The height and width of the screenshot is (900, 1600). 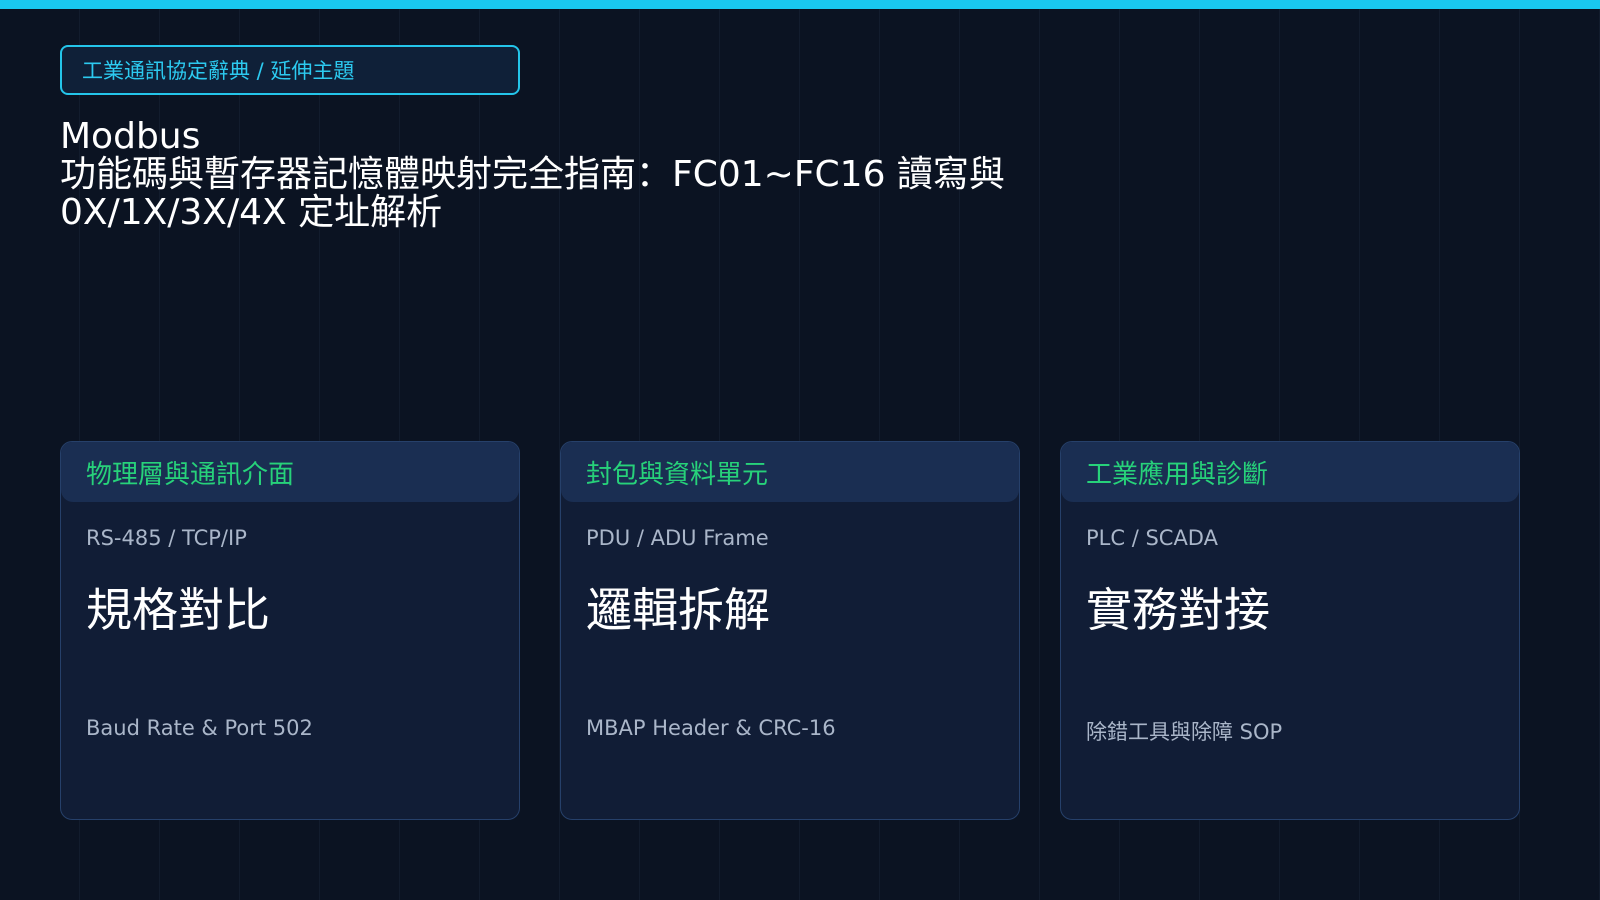 What do you see at coordinates (251, 212) in the screenshot?
I see `title-line-3: 0X/1X/3X/4X 定址解析` at bounding box center [251, 212].